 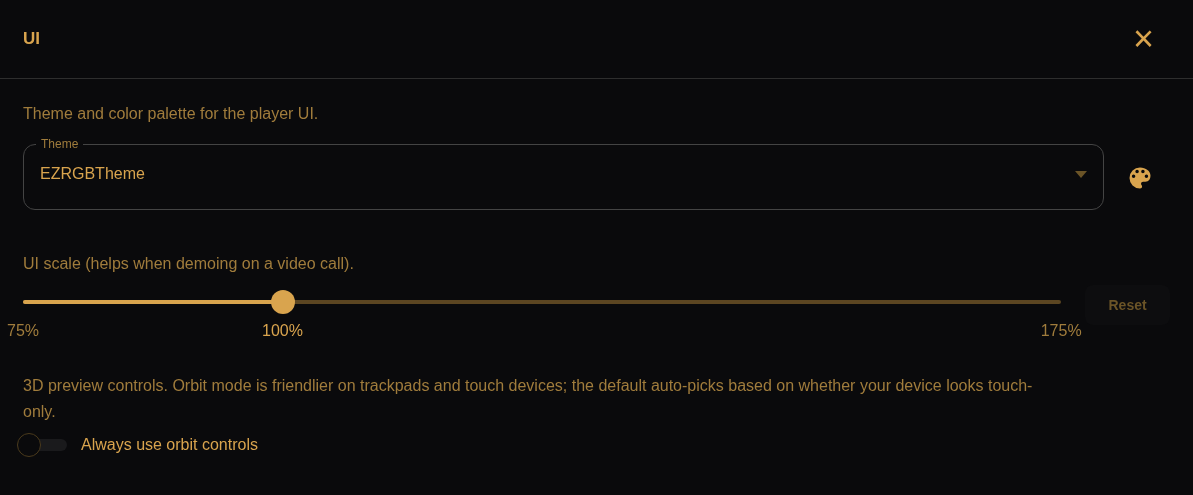 I want to click on theme-description: Theme and color palette for the player UI., so click(x=171, y=114).